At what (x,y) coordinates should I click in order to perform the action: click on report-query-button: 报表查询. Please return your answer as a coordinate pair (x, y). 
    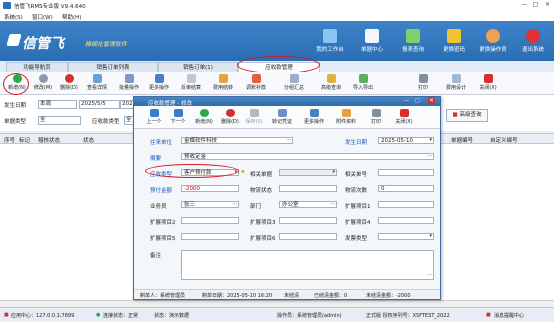
    Looking at the image, I should click on (413, 43).